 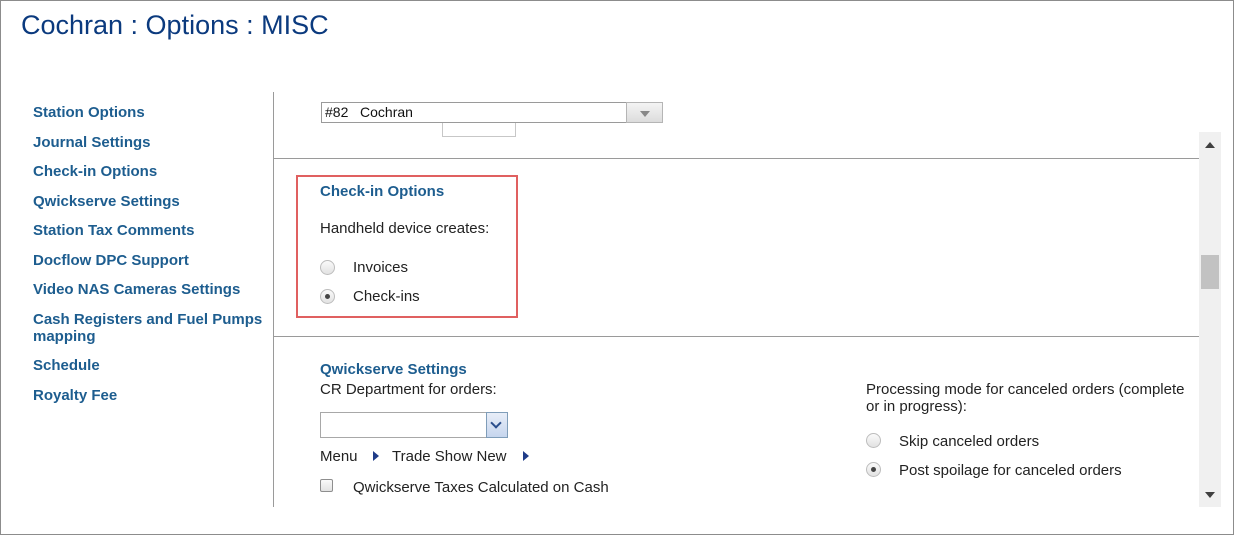 I want to click on content-scrollbar, so click(x=1210, y=319).